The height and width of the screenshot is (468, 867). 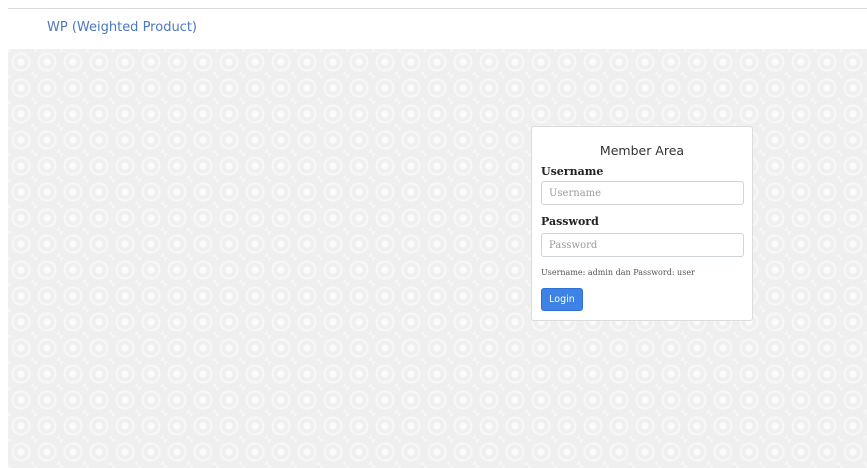 What do you see at coordinates (122, 27) in the screenshot?
I see `brand-link: WP (Weighted Product)` at bounding box center [122, 27].